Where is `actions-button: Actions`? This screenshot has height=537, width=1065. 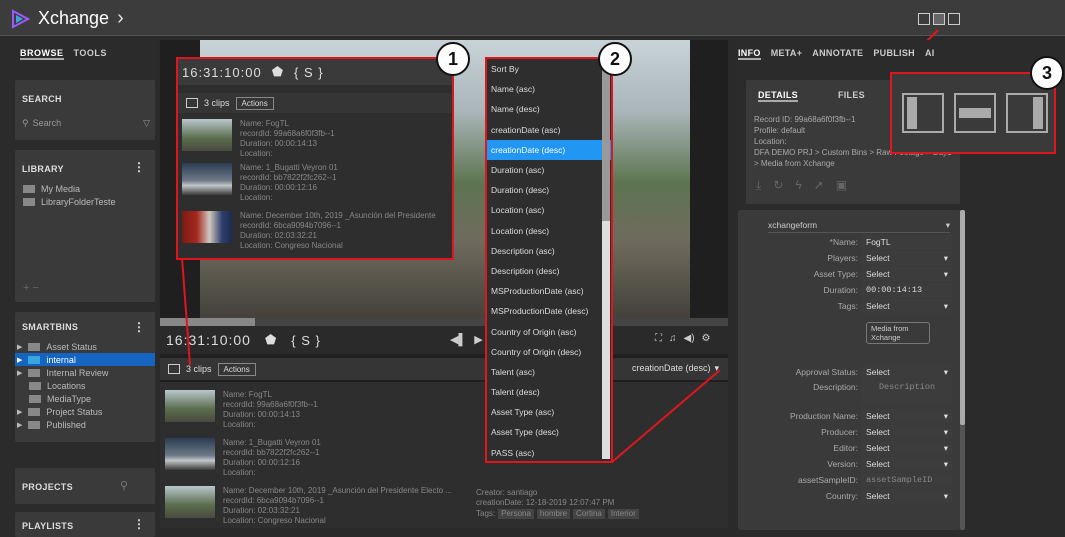 actions-button: Actions is located at coordinates (236, 369).